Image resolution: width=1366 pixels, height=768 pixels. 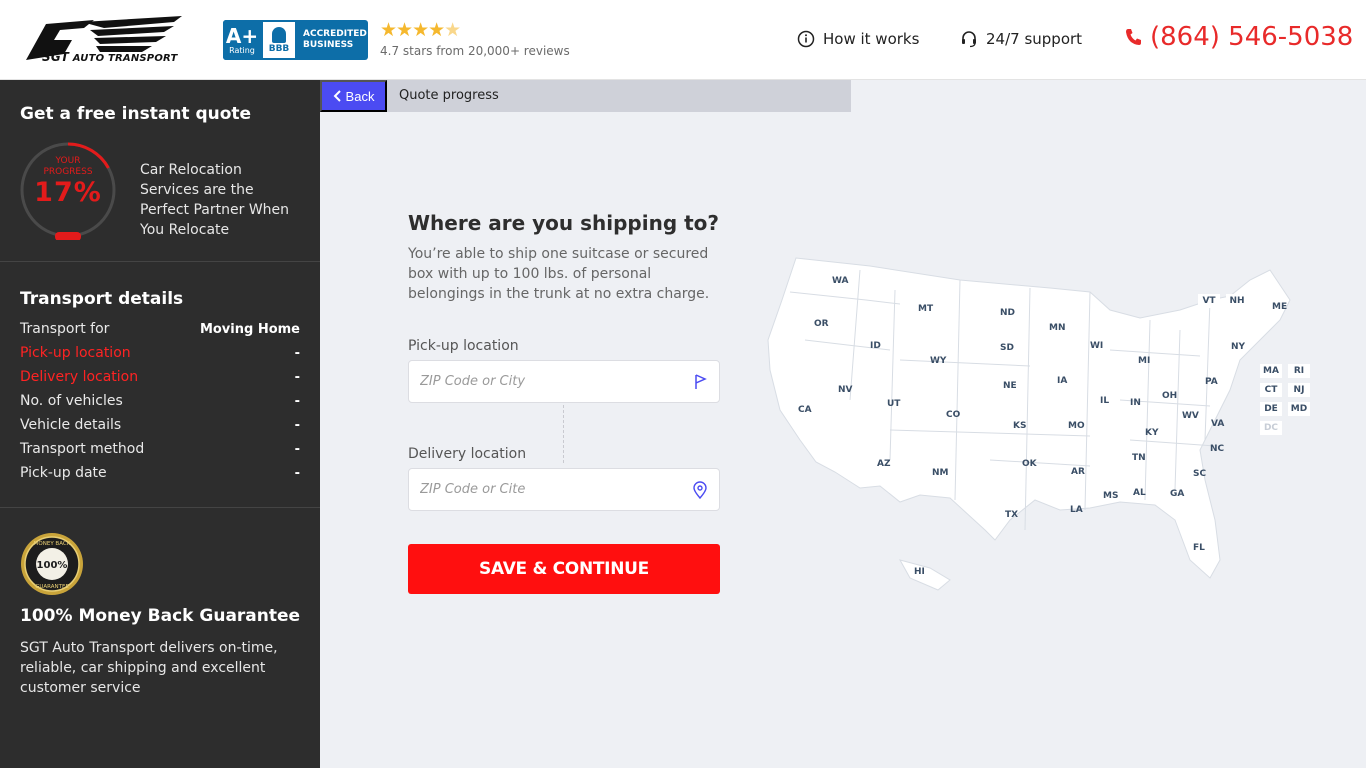 I want to click on state-label-fl: FL, so click(x=1199, y=548).